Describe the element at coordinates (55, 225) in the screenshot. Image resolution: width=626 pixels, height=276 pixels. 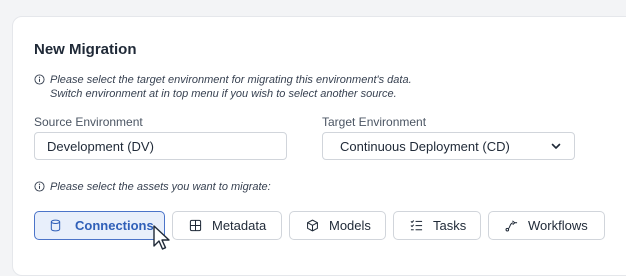
I see `database-icon` at that location.